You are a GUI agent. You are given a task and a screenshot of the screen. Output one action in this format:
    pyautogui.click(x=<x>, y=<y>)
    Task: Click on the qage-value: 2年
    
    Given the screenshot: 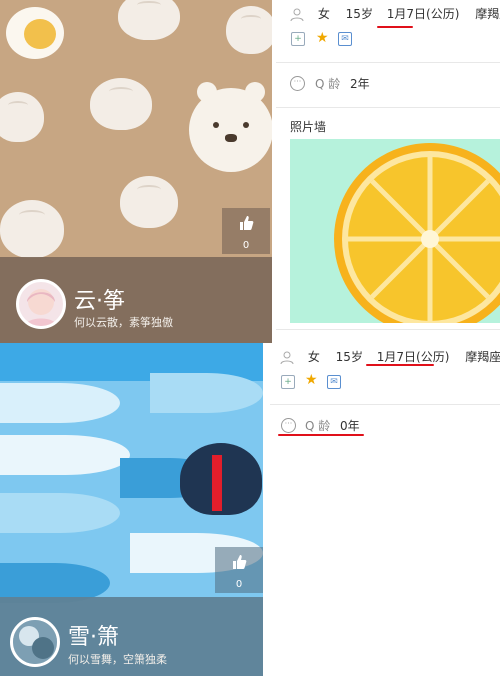 What is the action you would take?
    pyautogui.click(x=360, y=84)
    